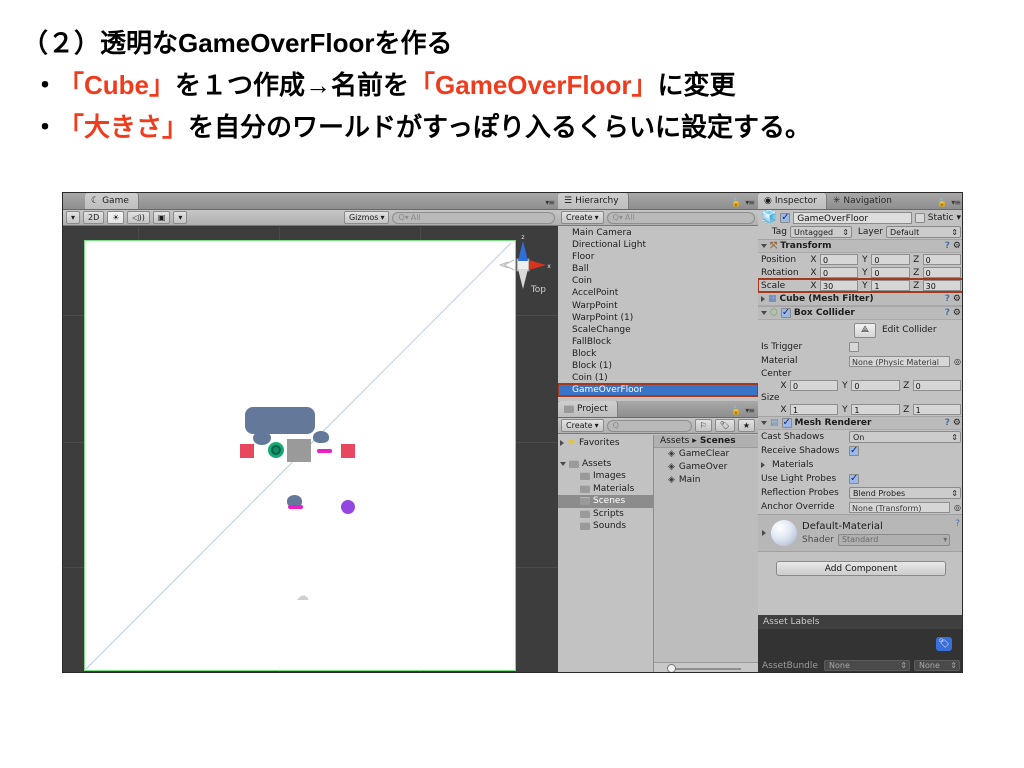 This screenshot has height=768, width=1024. What do you see at coordinates (658, 318) in the screenshot?
I see `hierarchy-item-warppoint-1: WarpPoint (1)` at bounding box center [658, 318].